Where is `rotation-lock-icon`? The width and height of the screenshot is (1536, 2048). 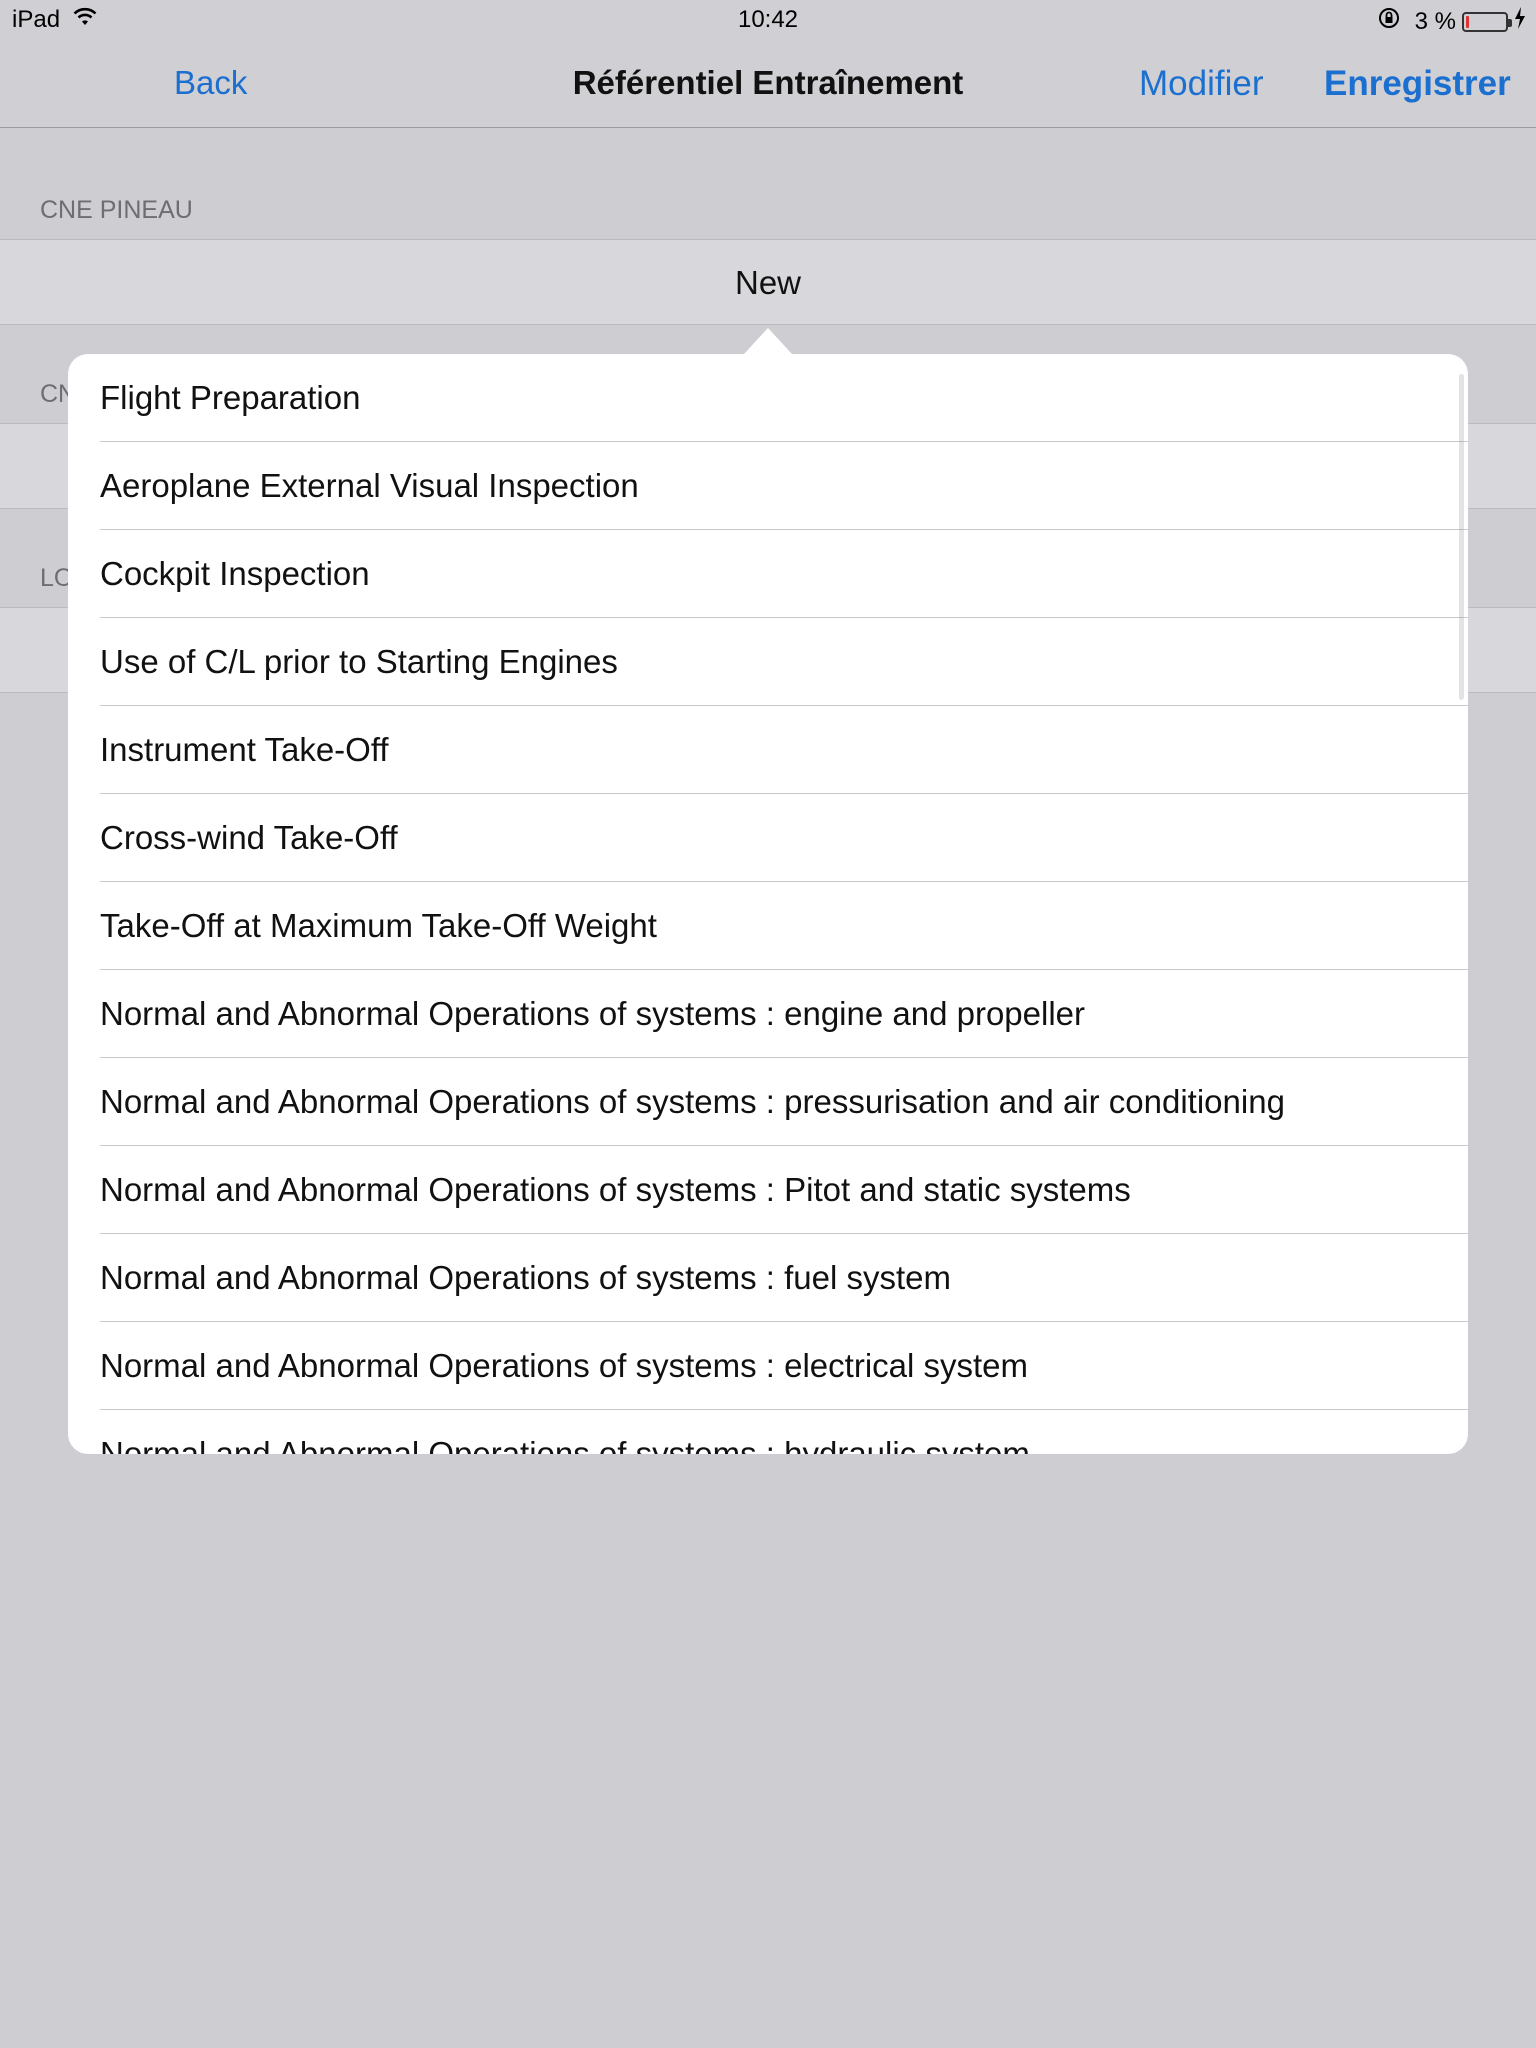
rotation-lock-icon is located at coordinates (1389, 21).